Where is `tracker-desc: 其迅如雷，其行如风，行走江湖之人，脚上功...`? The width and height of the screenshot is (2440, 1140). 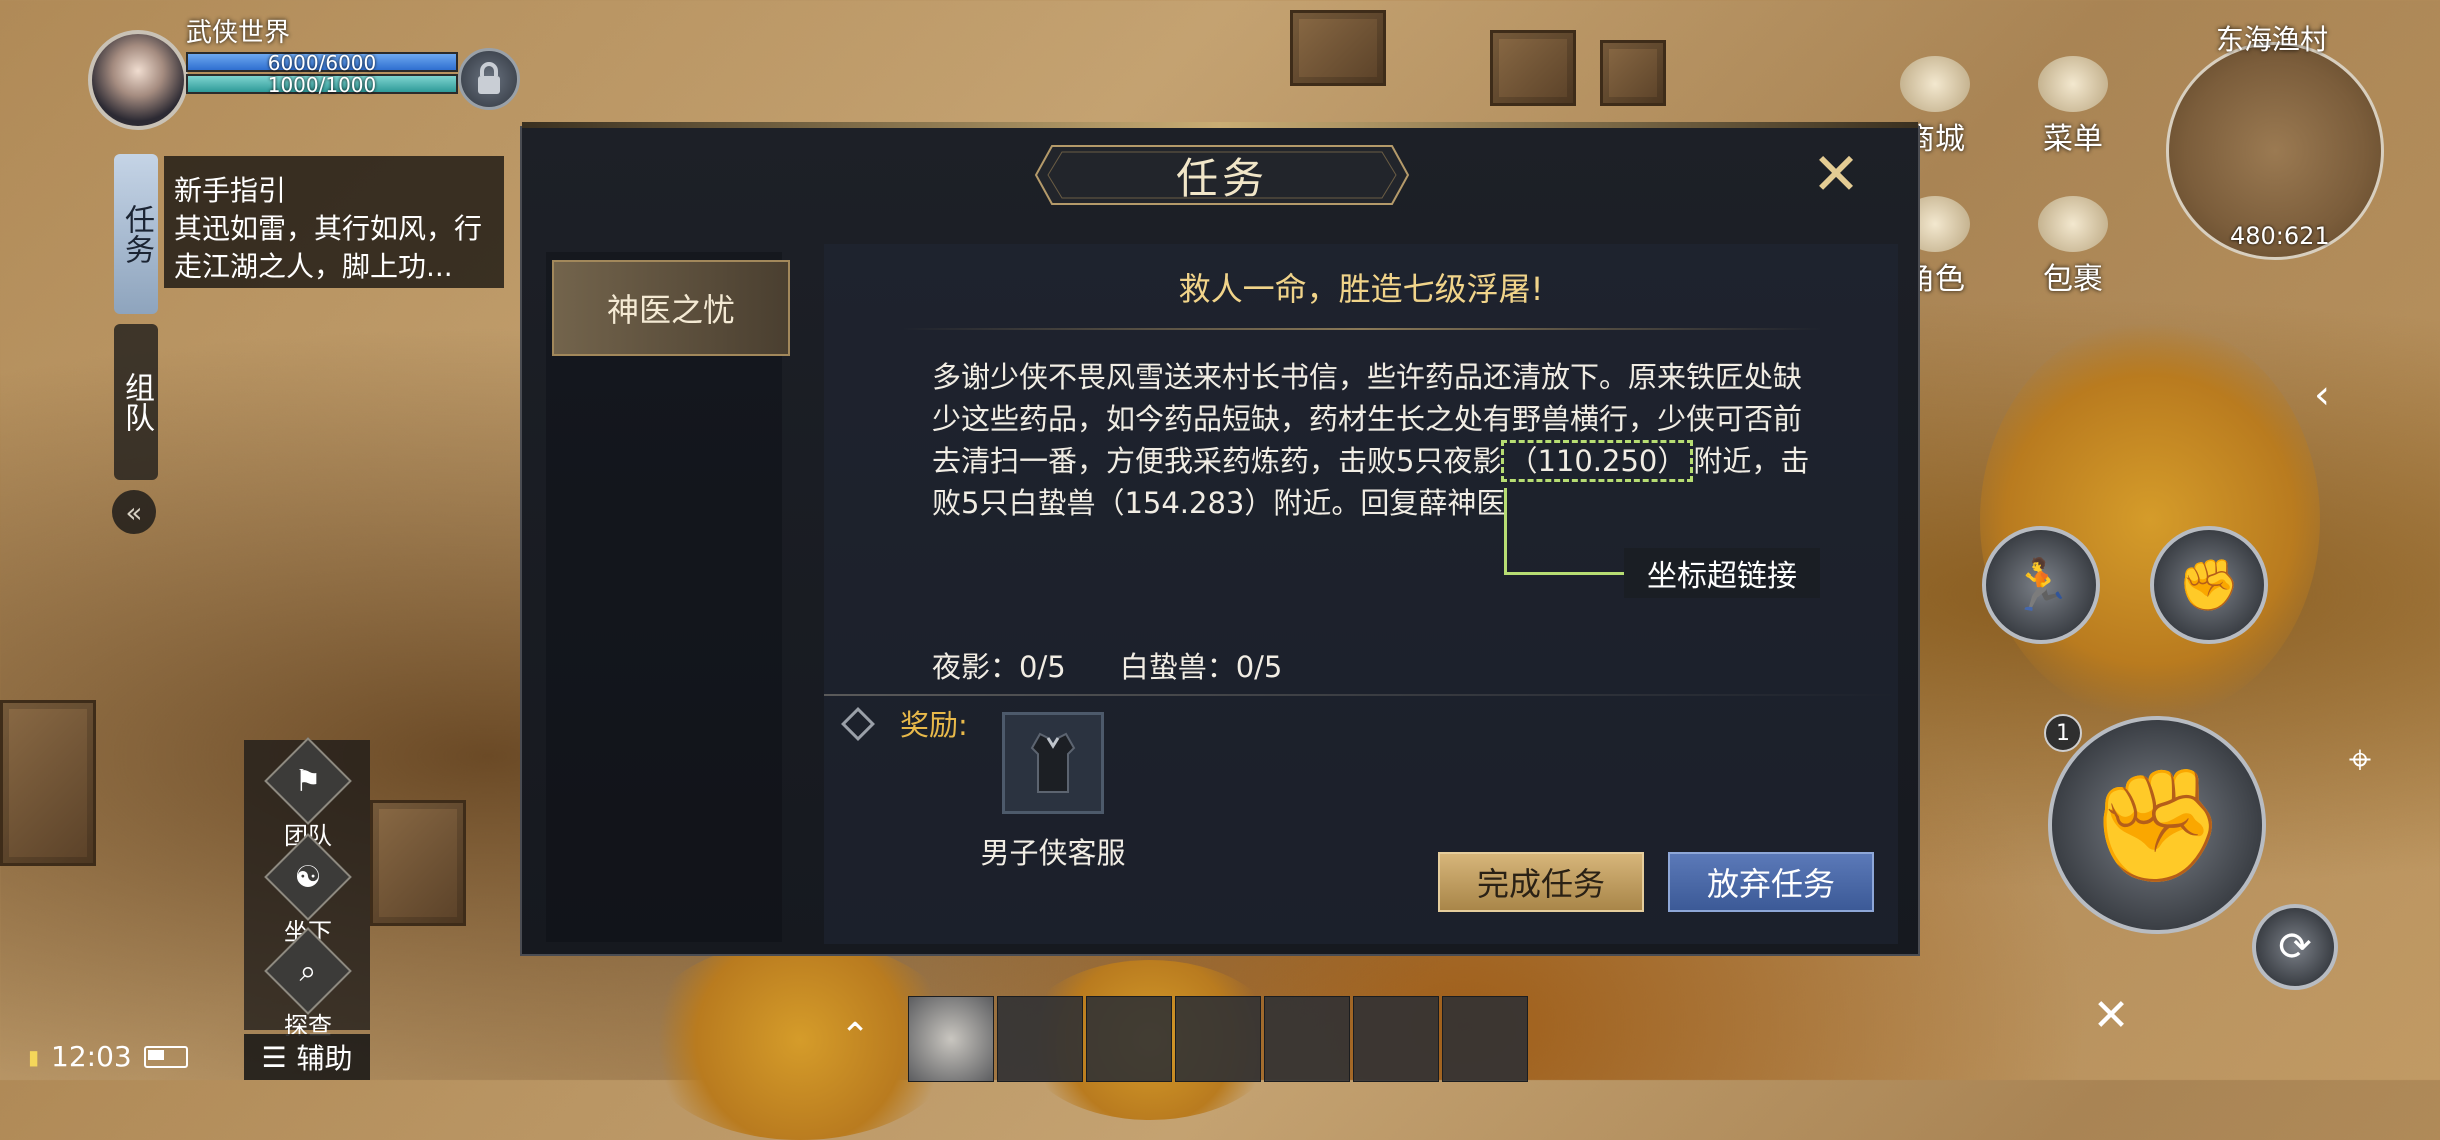 tracker-desc: 其迅如雷，其行如风，行走江湖之人，脚上功... is located at coordinates (328, 247).